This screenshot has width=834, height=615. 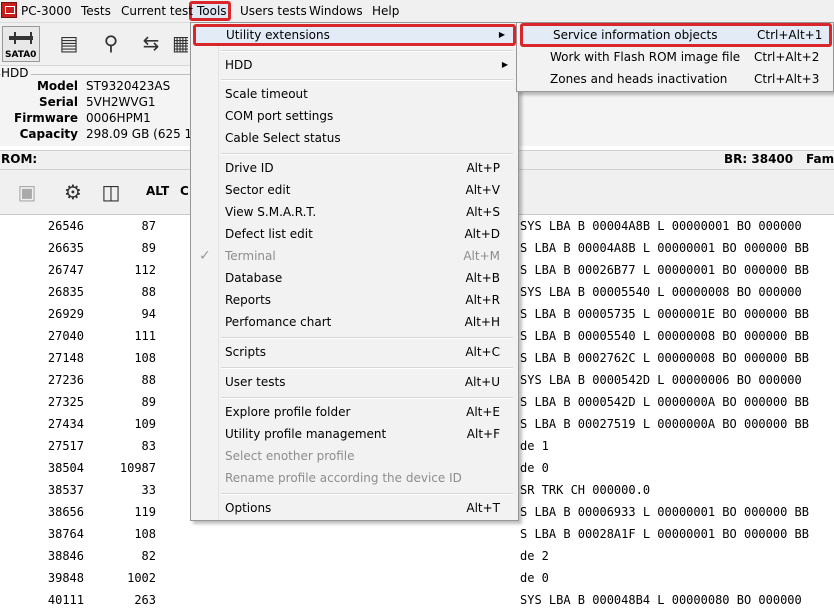 What do you see at coordinates (73, 192) in the screenshot?
I see `config-icon: ⚙` at bounding box center [73, 192].